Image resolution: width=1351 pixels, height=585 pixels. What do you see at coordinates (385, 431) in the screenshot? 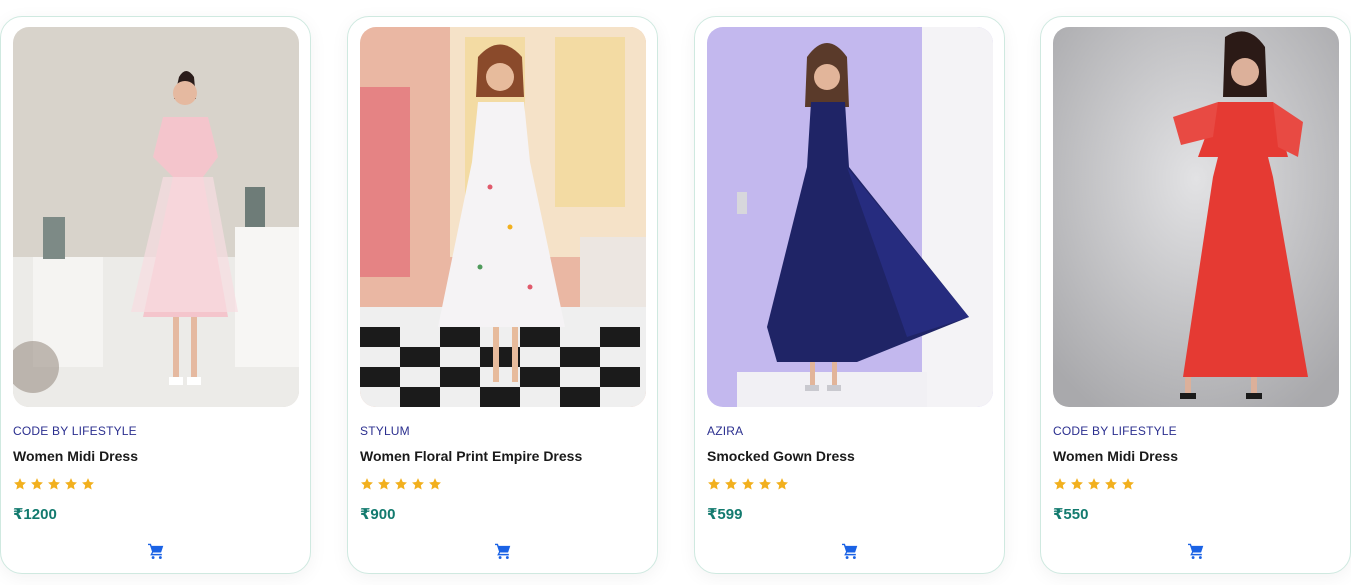
I see `product-brand: STYLUM` at bounding box center [385, 431].